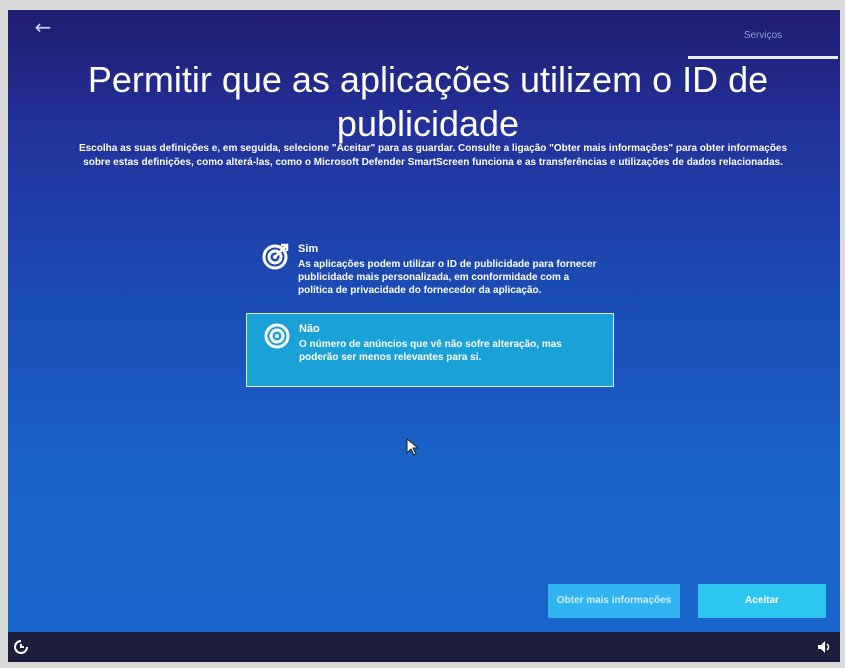 The width and height of the screenshot is (845, 668). I want to click on target-icon, so click(275, 256).